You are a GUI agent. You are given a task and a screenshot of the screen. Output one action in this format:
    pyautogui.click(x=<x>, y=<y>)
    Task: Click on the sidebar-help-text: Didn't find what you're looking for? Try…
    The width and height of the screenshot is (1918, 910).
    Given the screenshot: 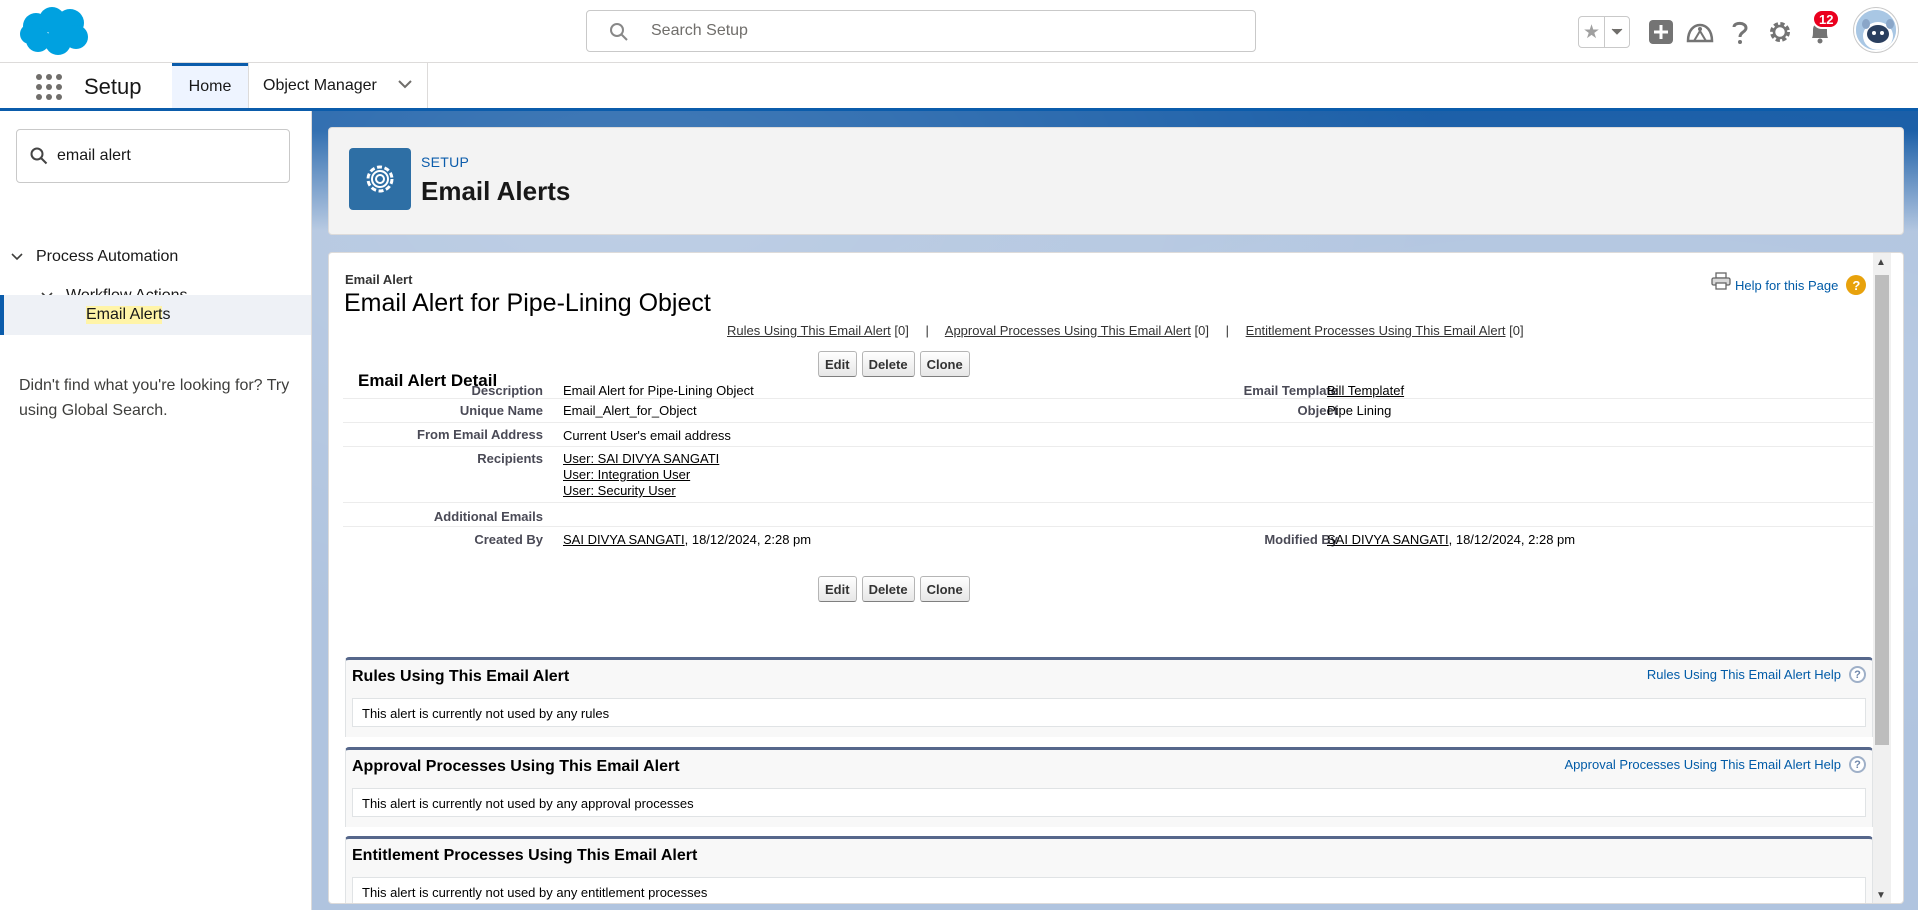 What is the action you would take?
    pyautogui.click(x=154, y=398)
    